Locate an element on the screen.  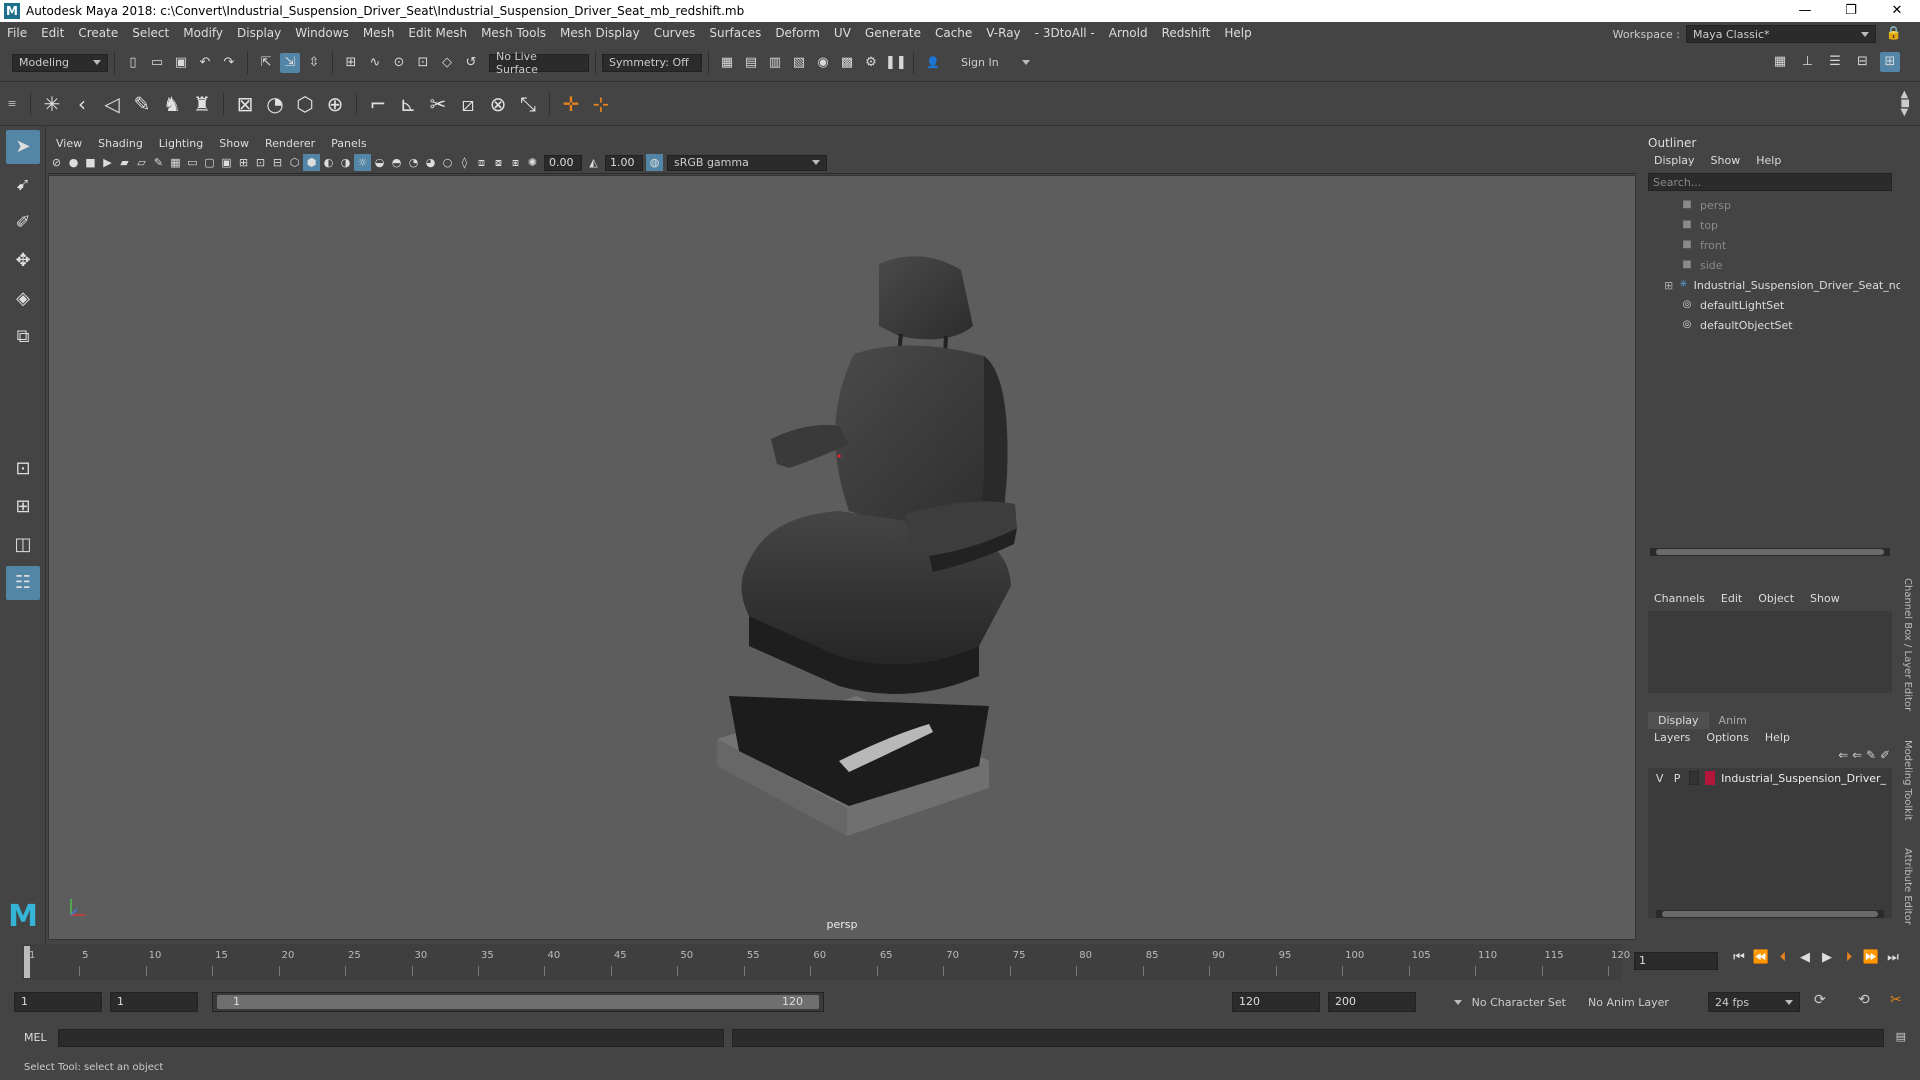
channels-menu-channels: Channels is located at coordinates (1679, 598).